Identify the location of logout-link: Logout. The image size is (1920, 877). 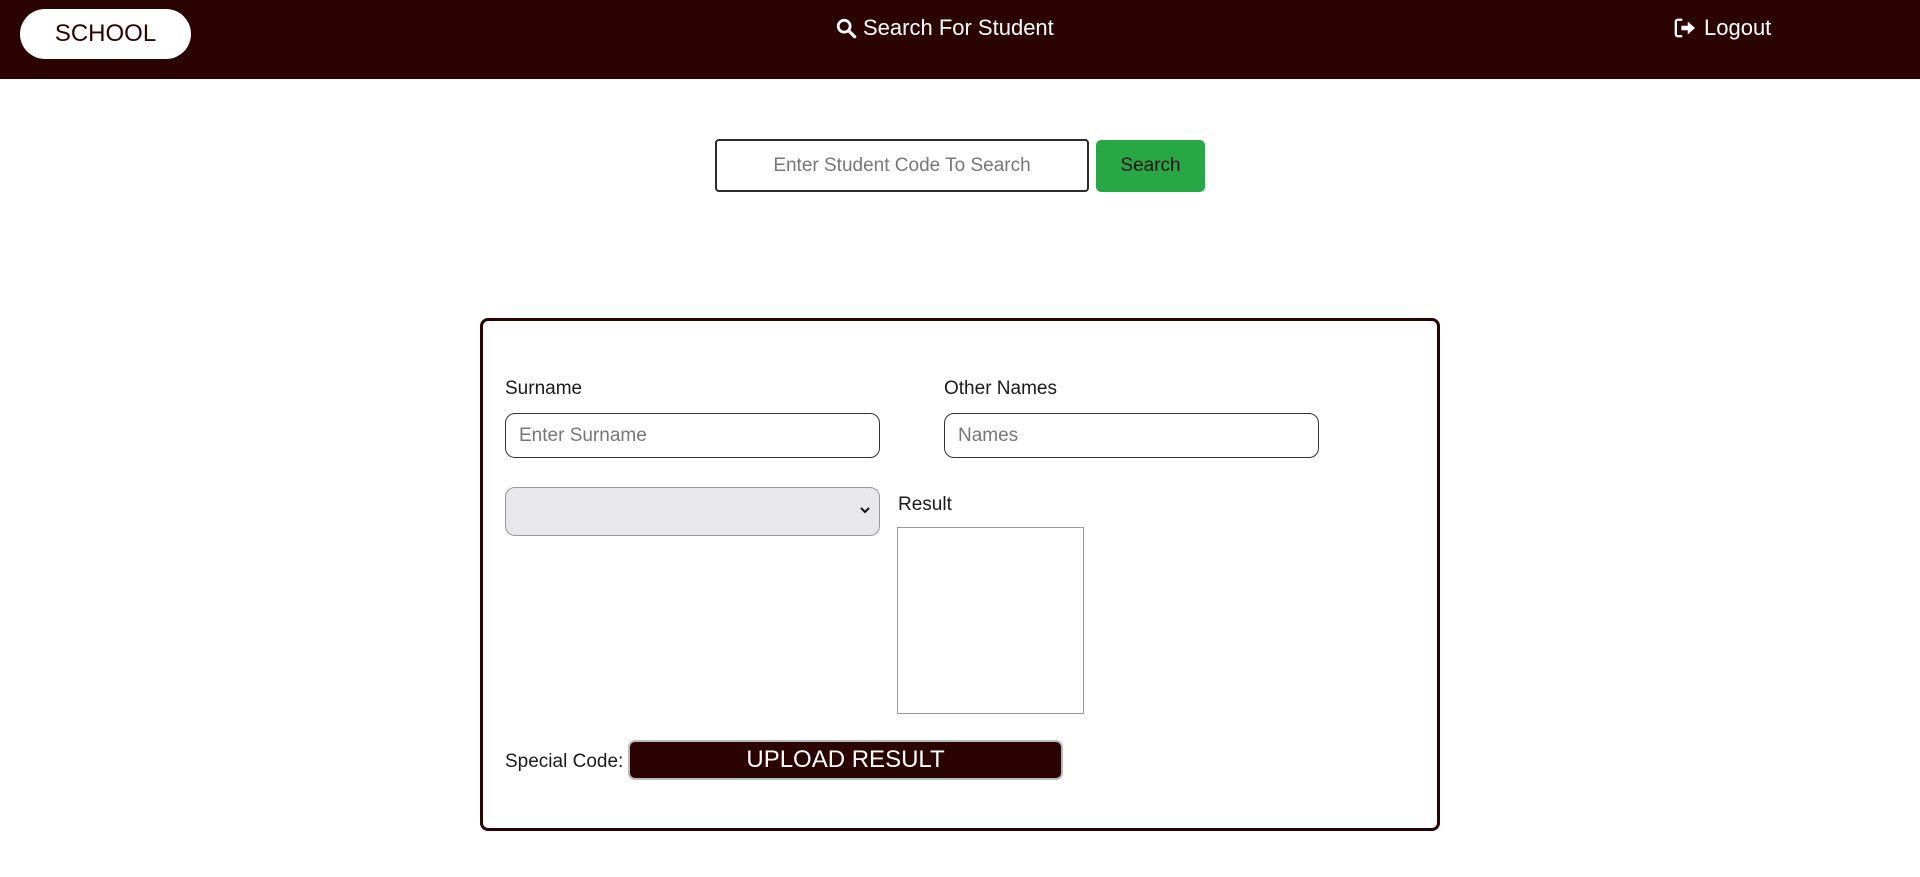
(1722, 28).